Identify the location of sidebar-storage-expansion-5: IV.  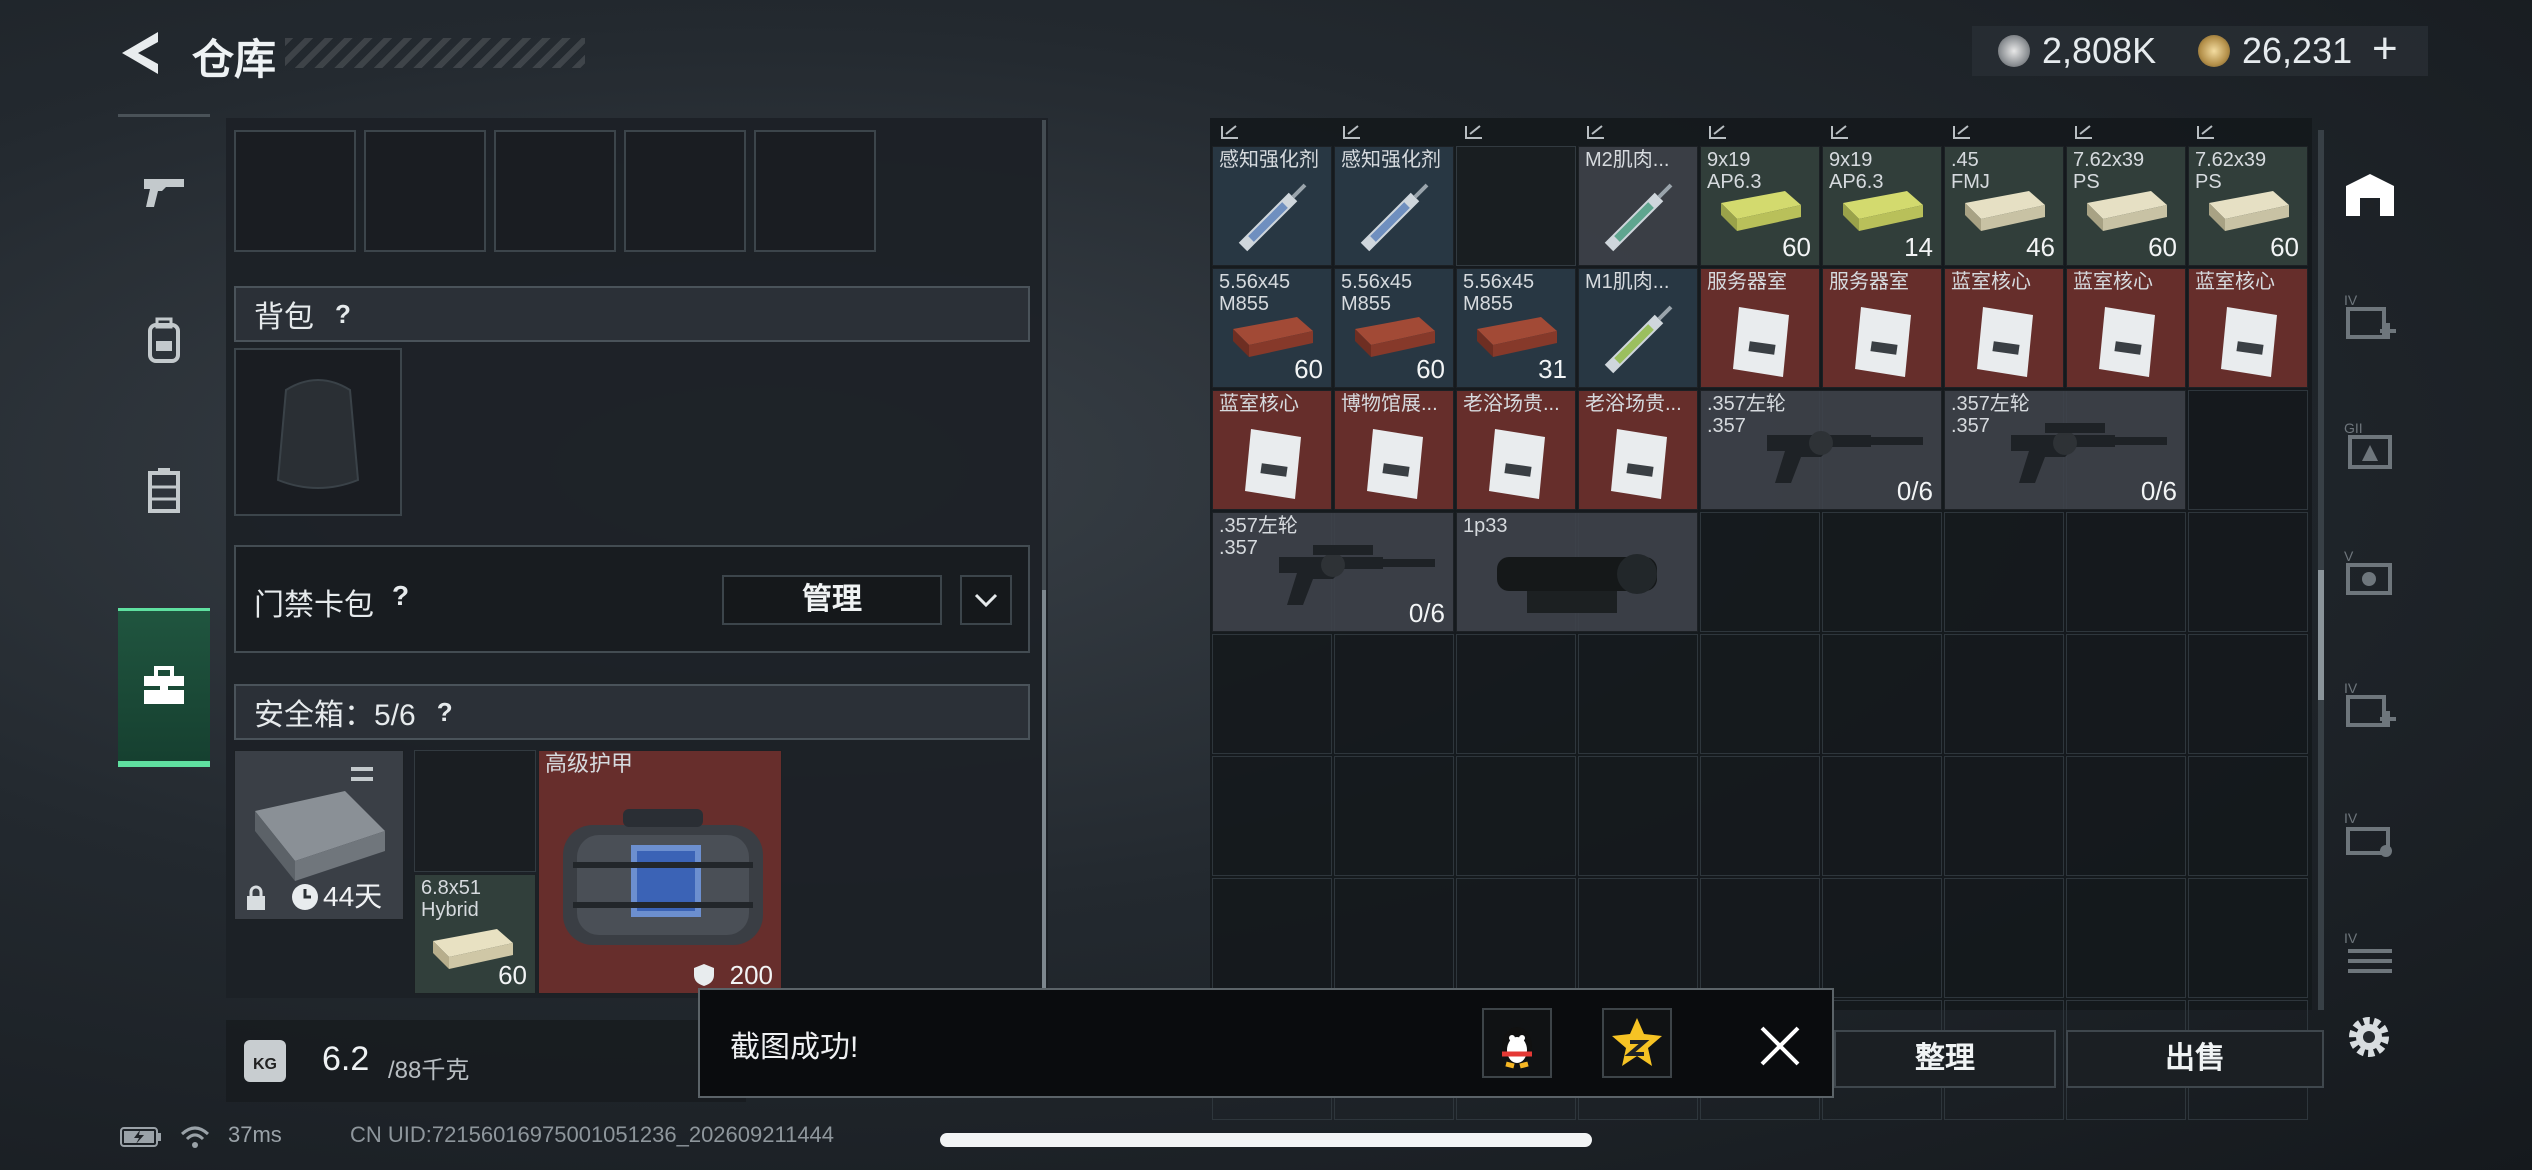
(2370, 835).